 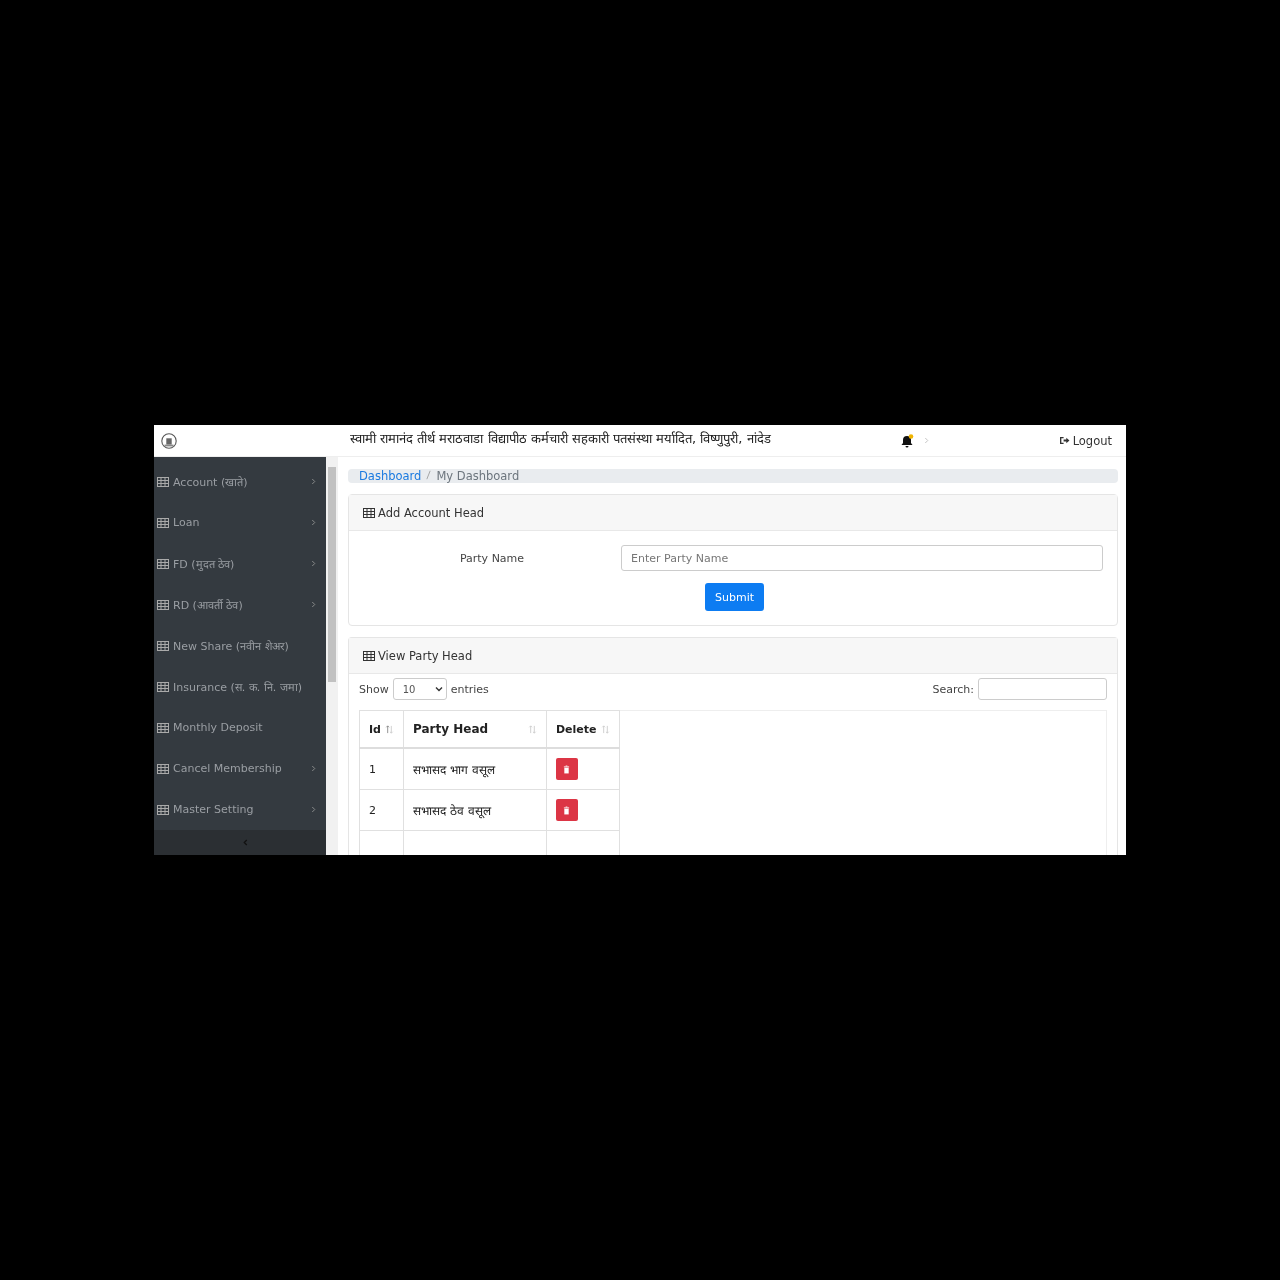 I want to click on logout-icon, so click(x=1064, y=440).